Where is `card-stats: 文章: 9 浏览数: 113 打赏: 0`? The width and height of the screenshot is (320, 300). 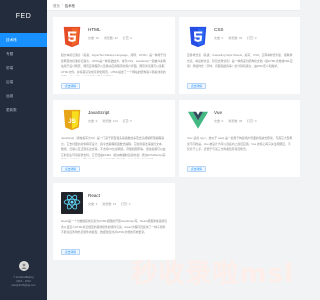
card-stats: 文章: 9 浏览数: 113 打赏: 0 is located at coordinates (112, 121).